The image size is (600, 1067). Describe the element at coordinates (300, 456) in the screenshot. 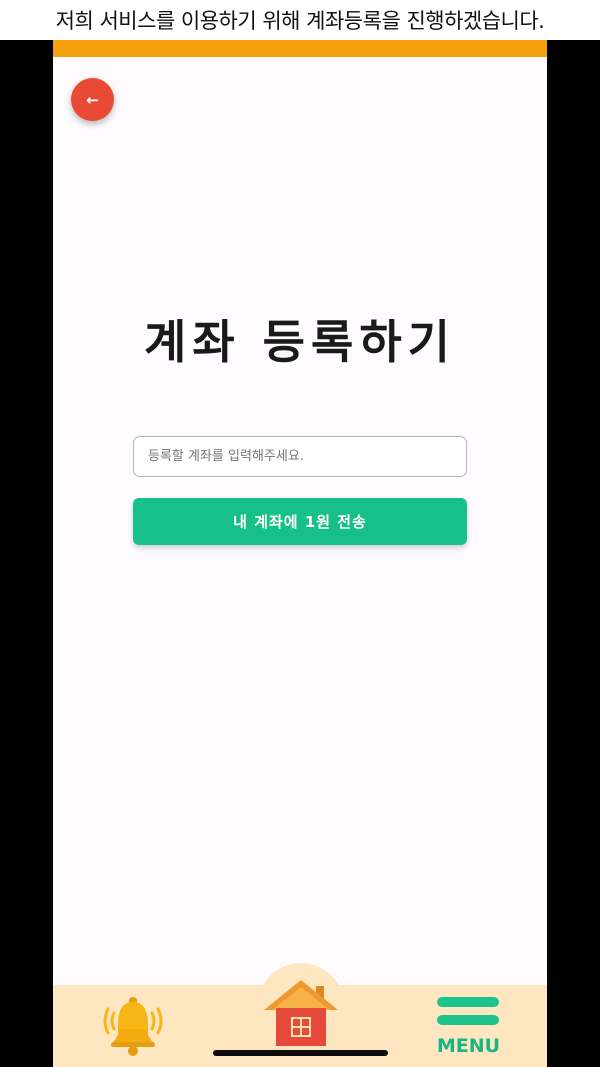

I see `account-number-input` at that location.